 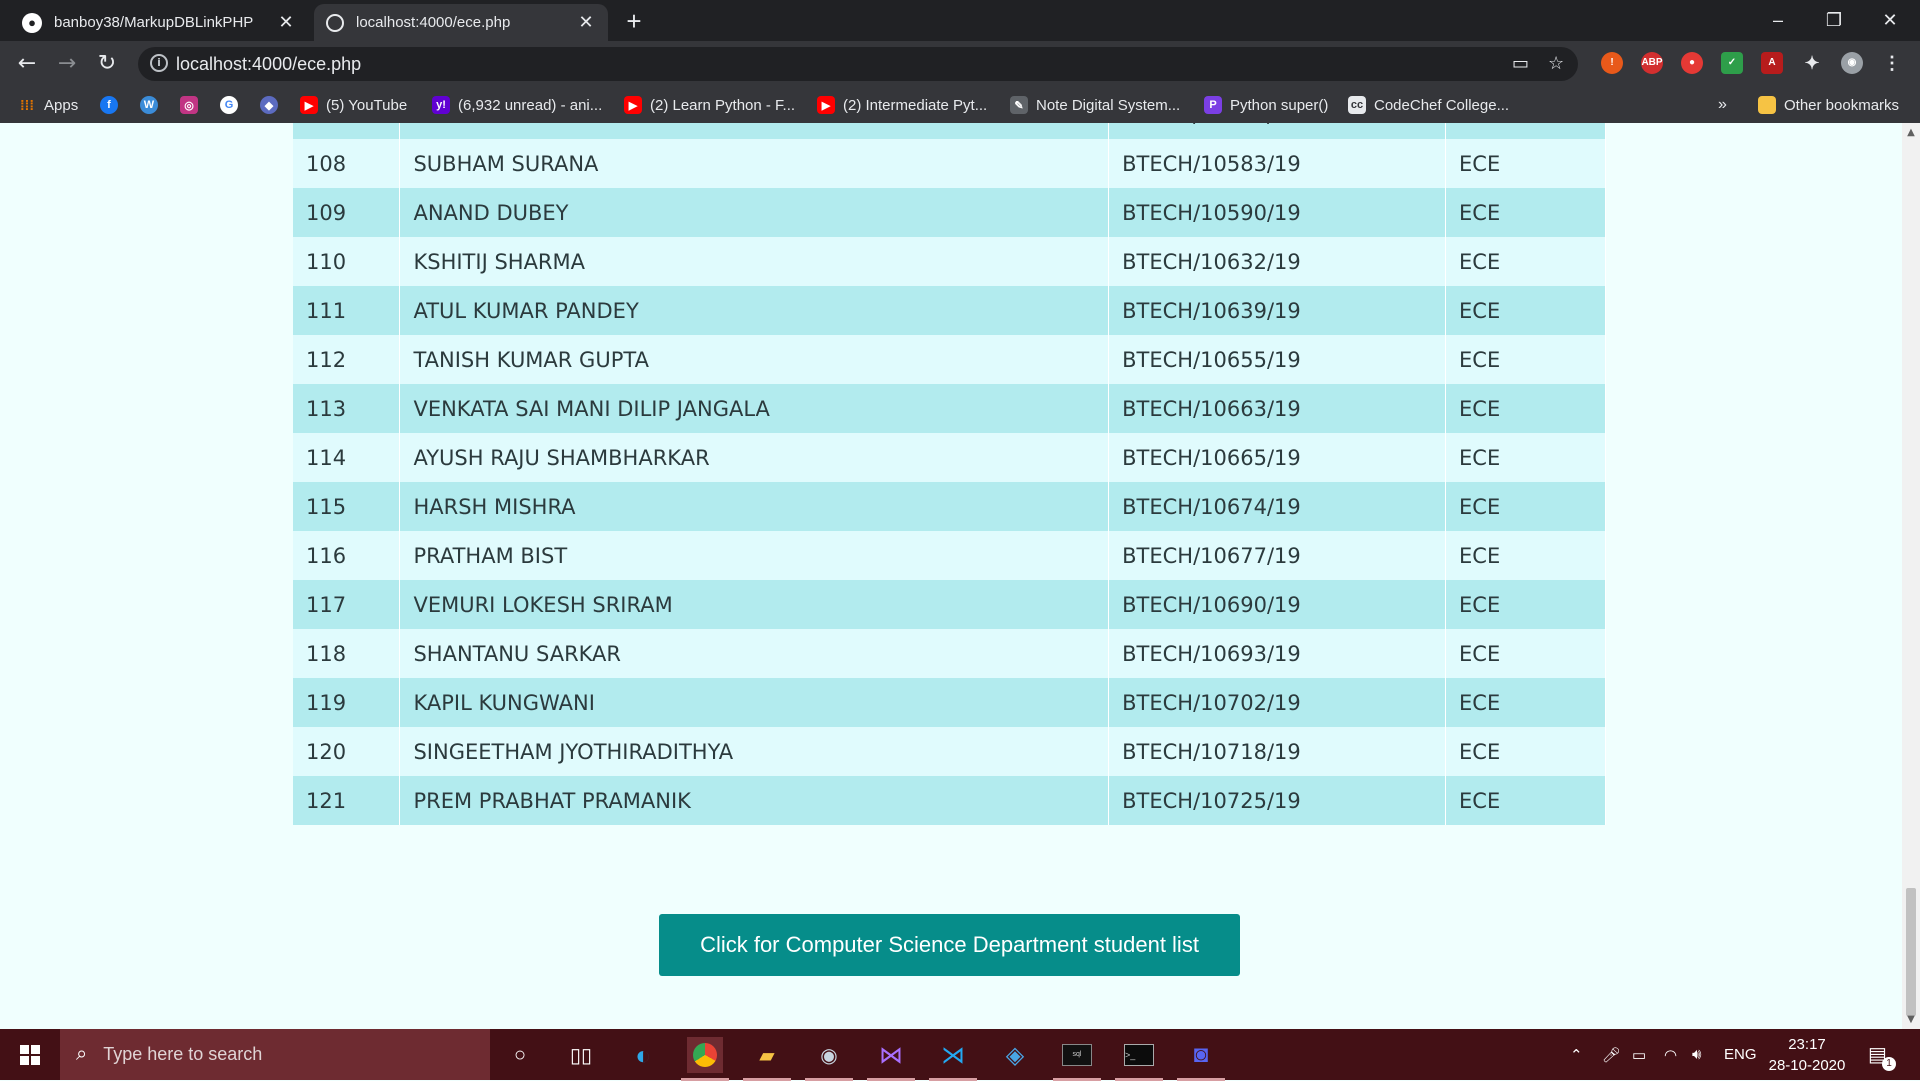 What do you see at coordinates (643, 1055) in the screenshot?
I see `edge-icon: ◐` at bounding box center [643, 1055].